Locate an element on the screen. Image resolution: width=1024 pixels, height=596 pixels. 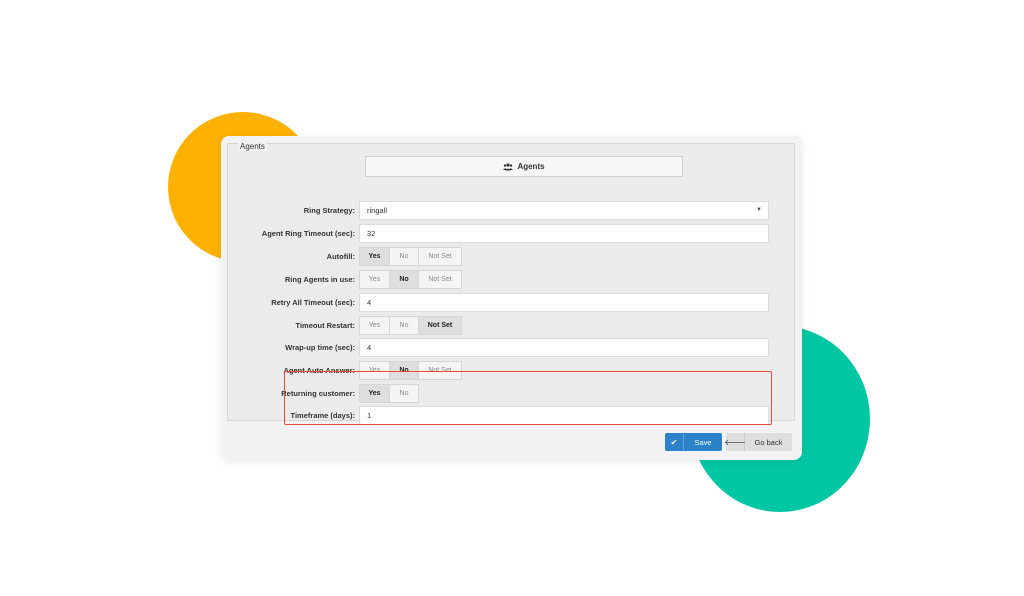
row-agent-ring-timeout: Agent Ring Timeout (sec): 32 is located at coordinates (511, 233).